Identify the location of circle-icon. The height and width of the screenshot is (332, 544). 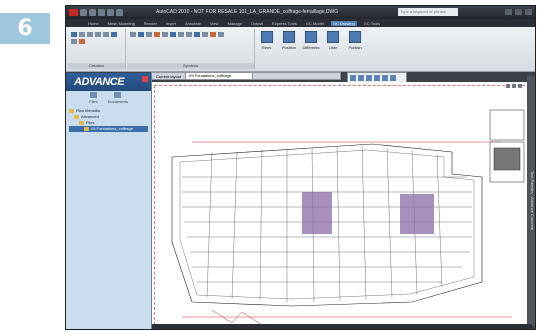
(98, 34).